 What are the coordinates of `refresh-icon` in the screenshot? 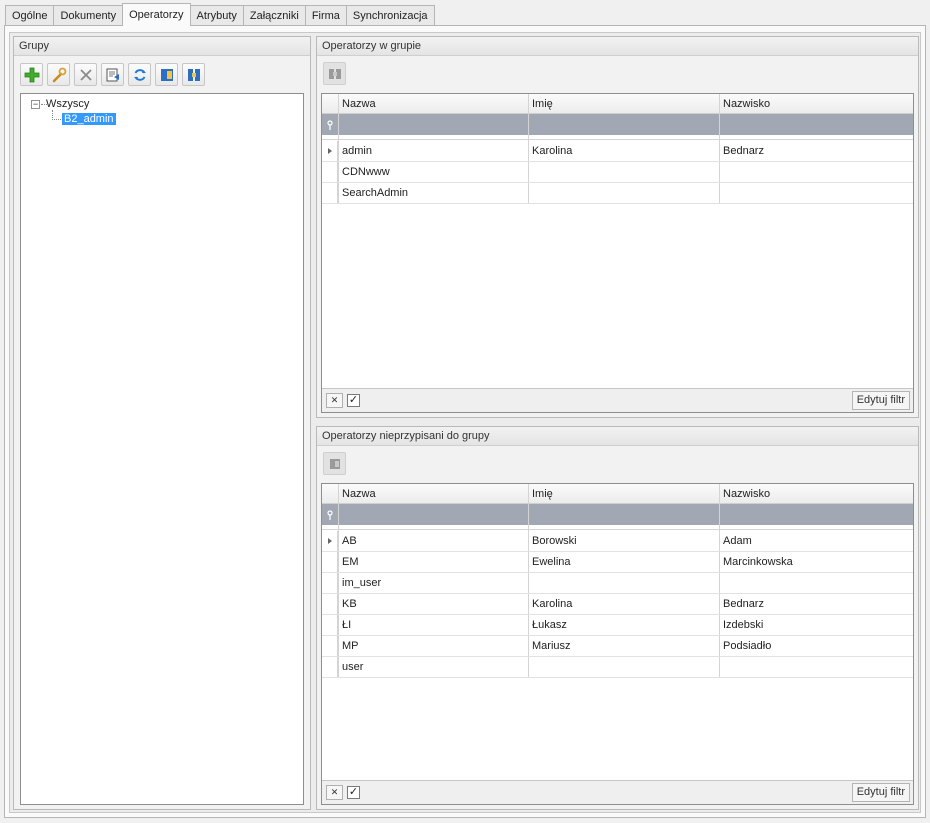 It's located at (139, 74).